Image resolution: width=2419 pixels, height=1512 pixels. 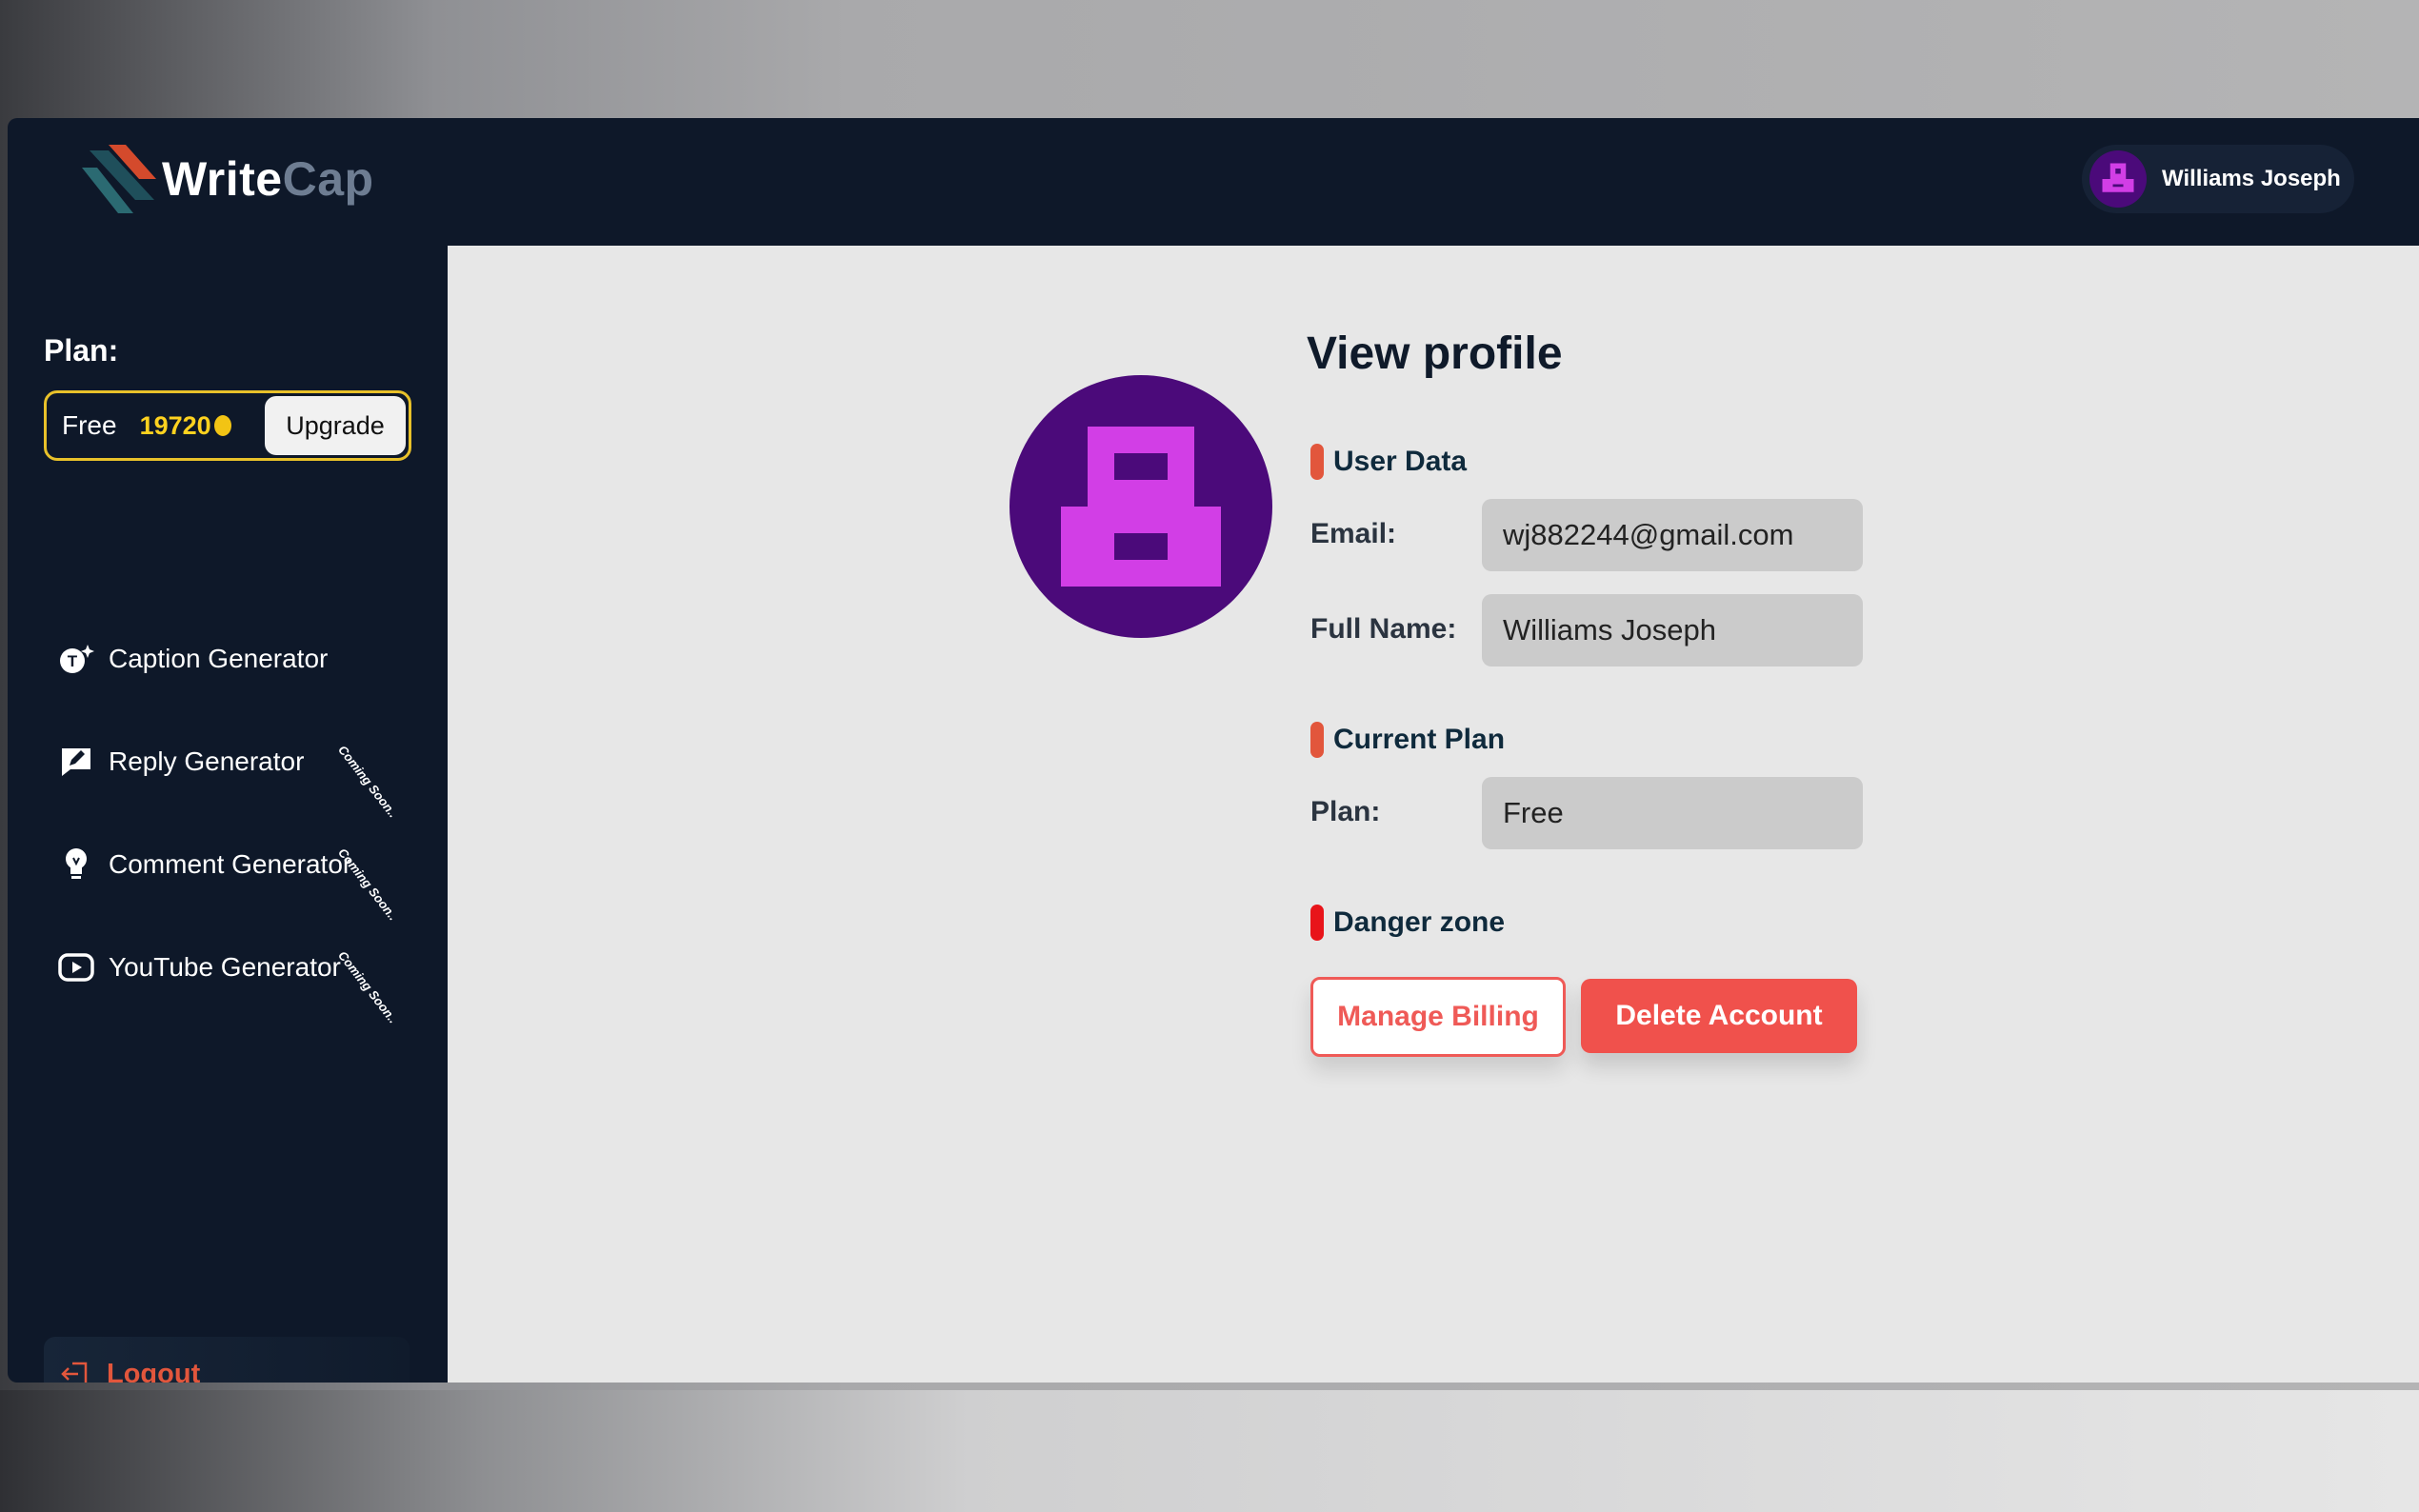 What do you see at coordinates (119, 179) in the screenshot?
I see `logo-mark-icon` at bounding box center [119, 179].